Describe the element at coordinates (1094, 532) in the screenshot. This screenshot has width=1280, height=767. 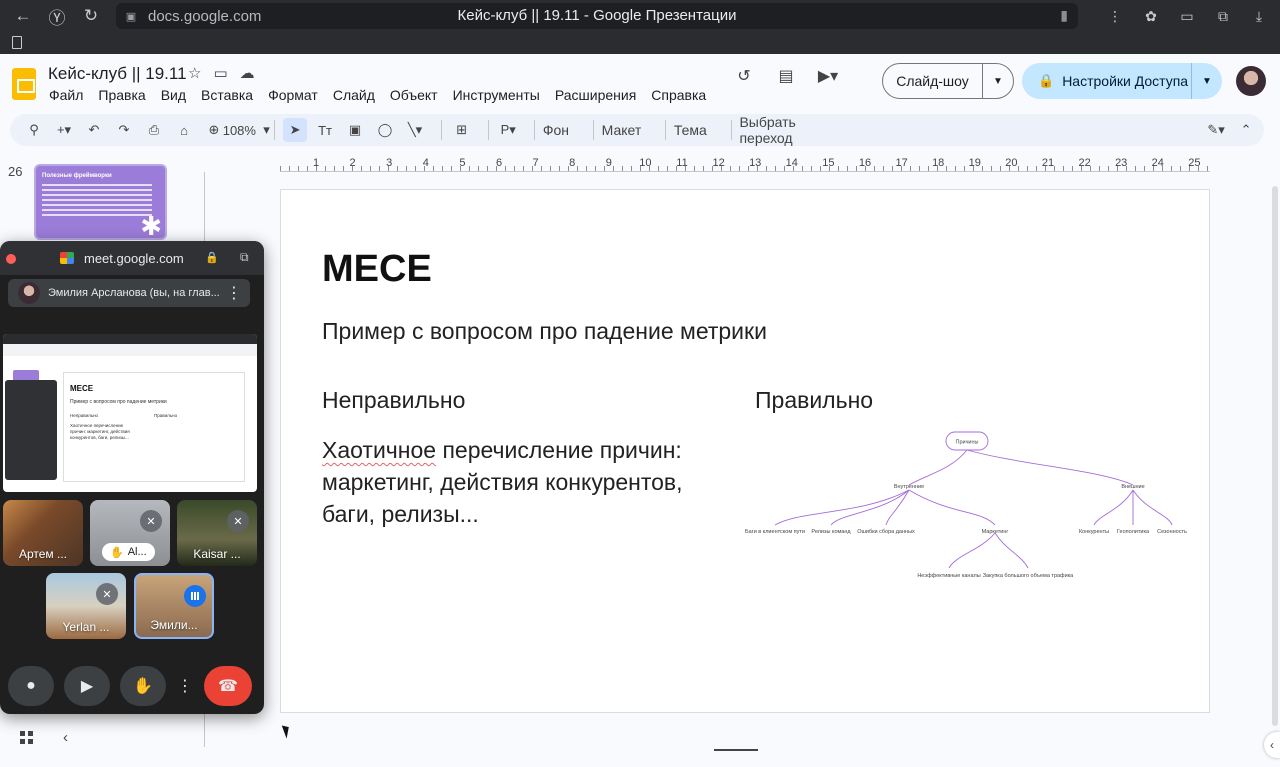
I see `node-competitors: Конкуренты` at that location.